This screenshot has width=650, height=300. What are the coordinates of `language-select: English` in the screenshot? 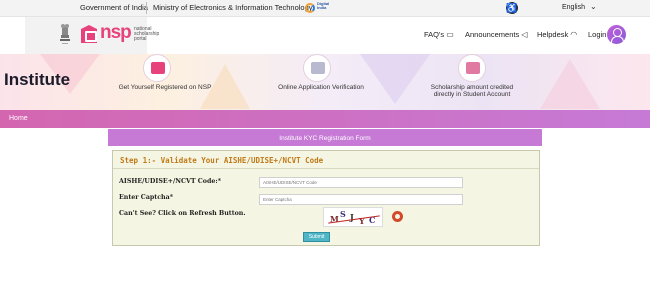 It's located at (573, 7).